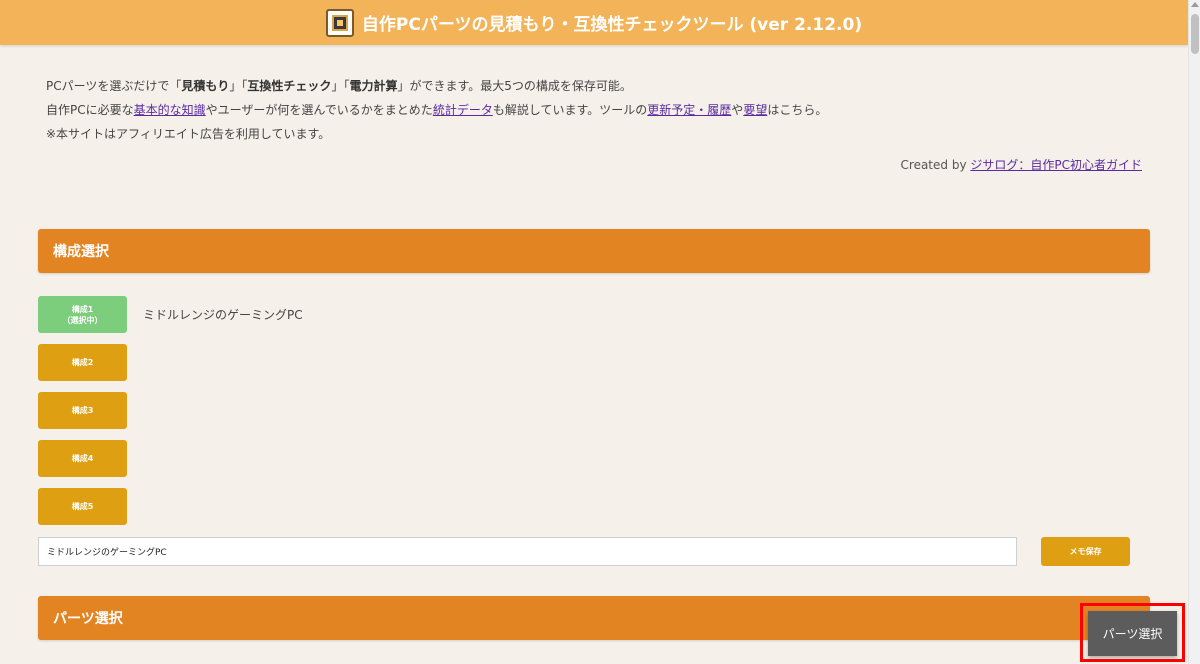  What do you see at coordinates (82, 458) in the screenshot?
I see `config-button-4: 構成4` at bounding box center [82, 458].